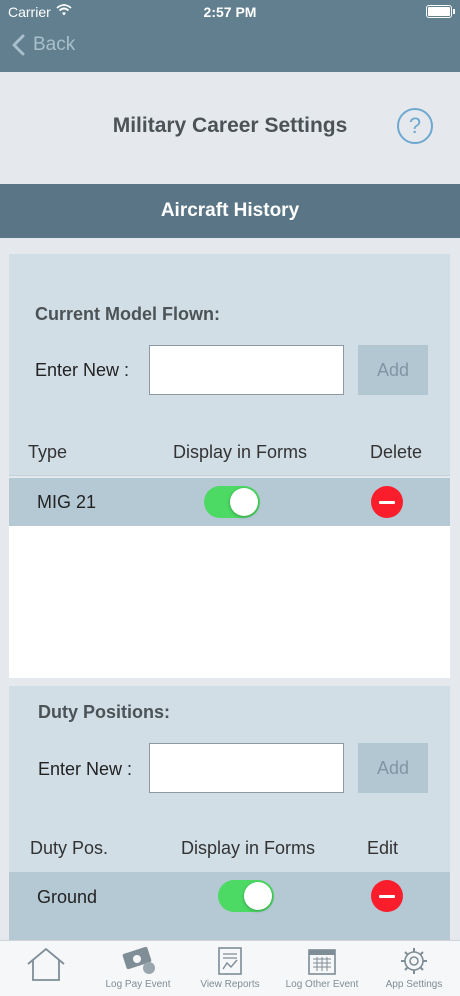 This screenshot has height=996, width=460. I want to click on aircraft-row: MIG 21, so click(229, 502).